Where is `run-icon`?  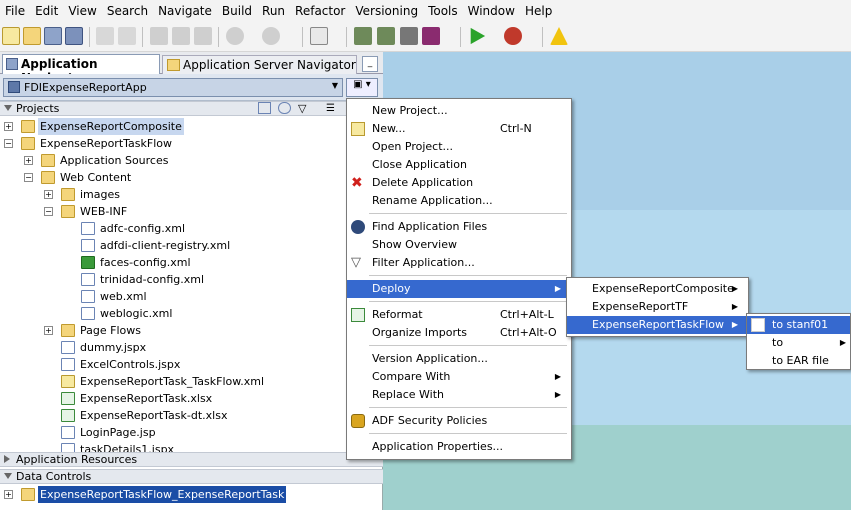
run-icon is located at coordinates (478, 36).